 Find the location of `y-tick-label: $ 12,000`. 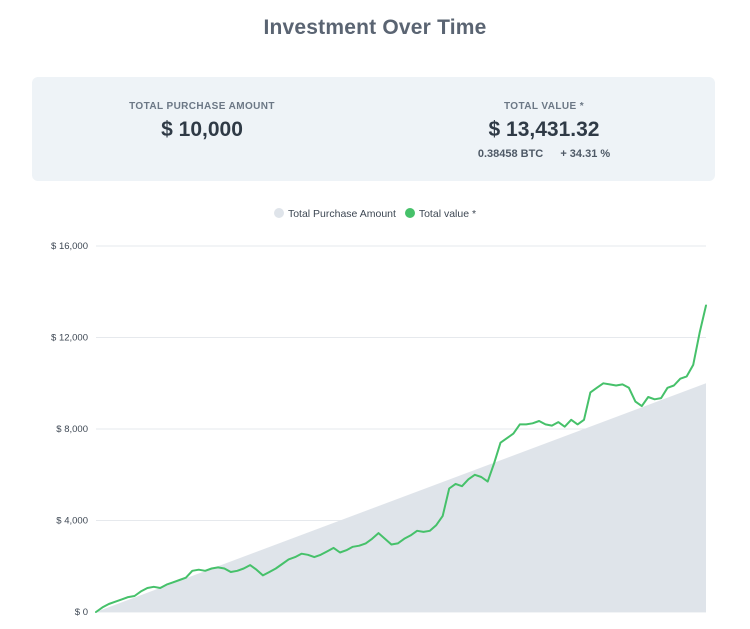

y-tick-label: $ 12,000 is located at coordinates (69, 338).